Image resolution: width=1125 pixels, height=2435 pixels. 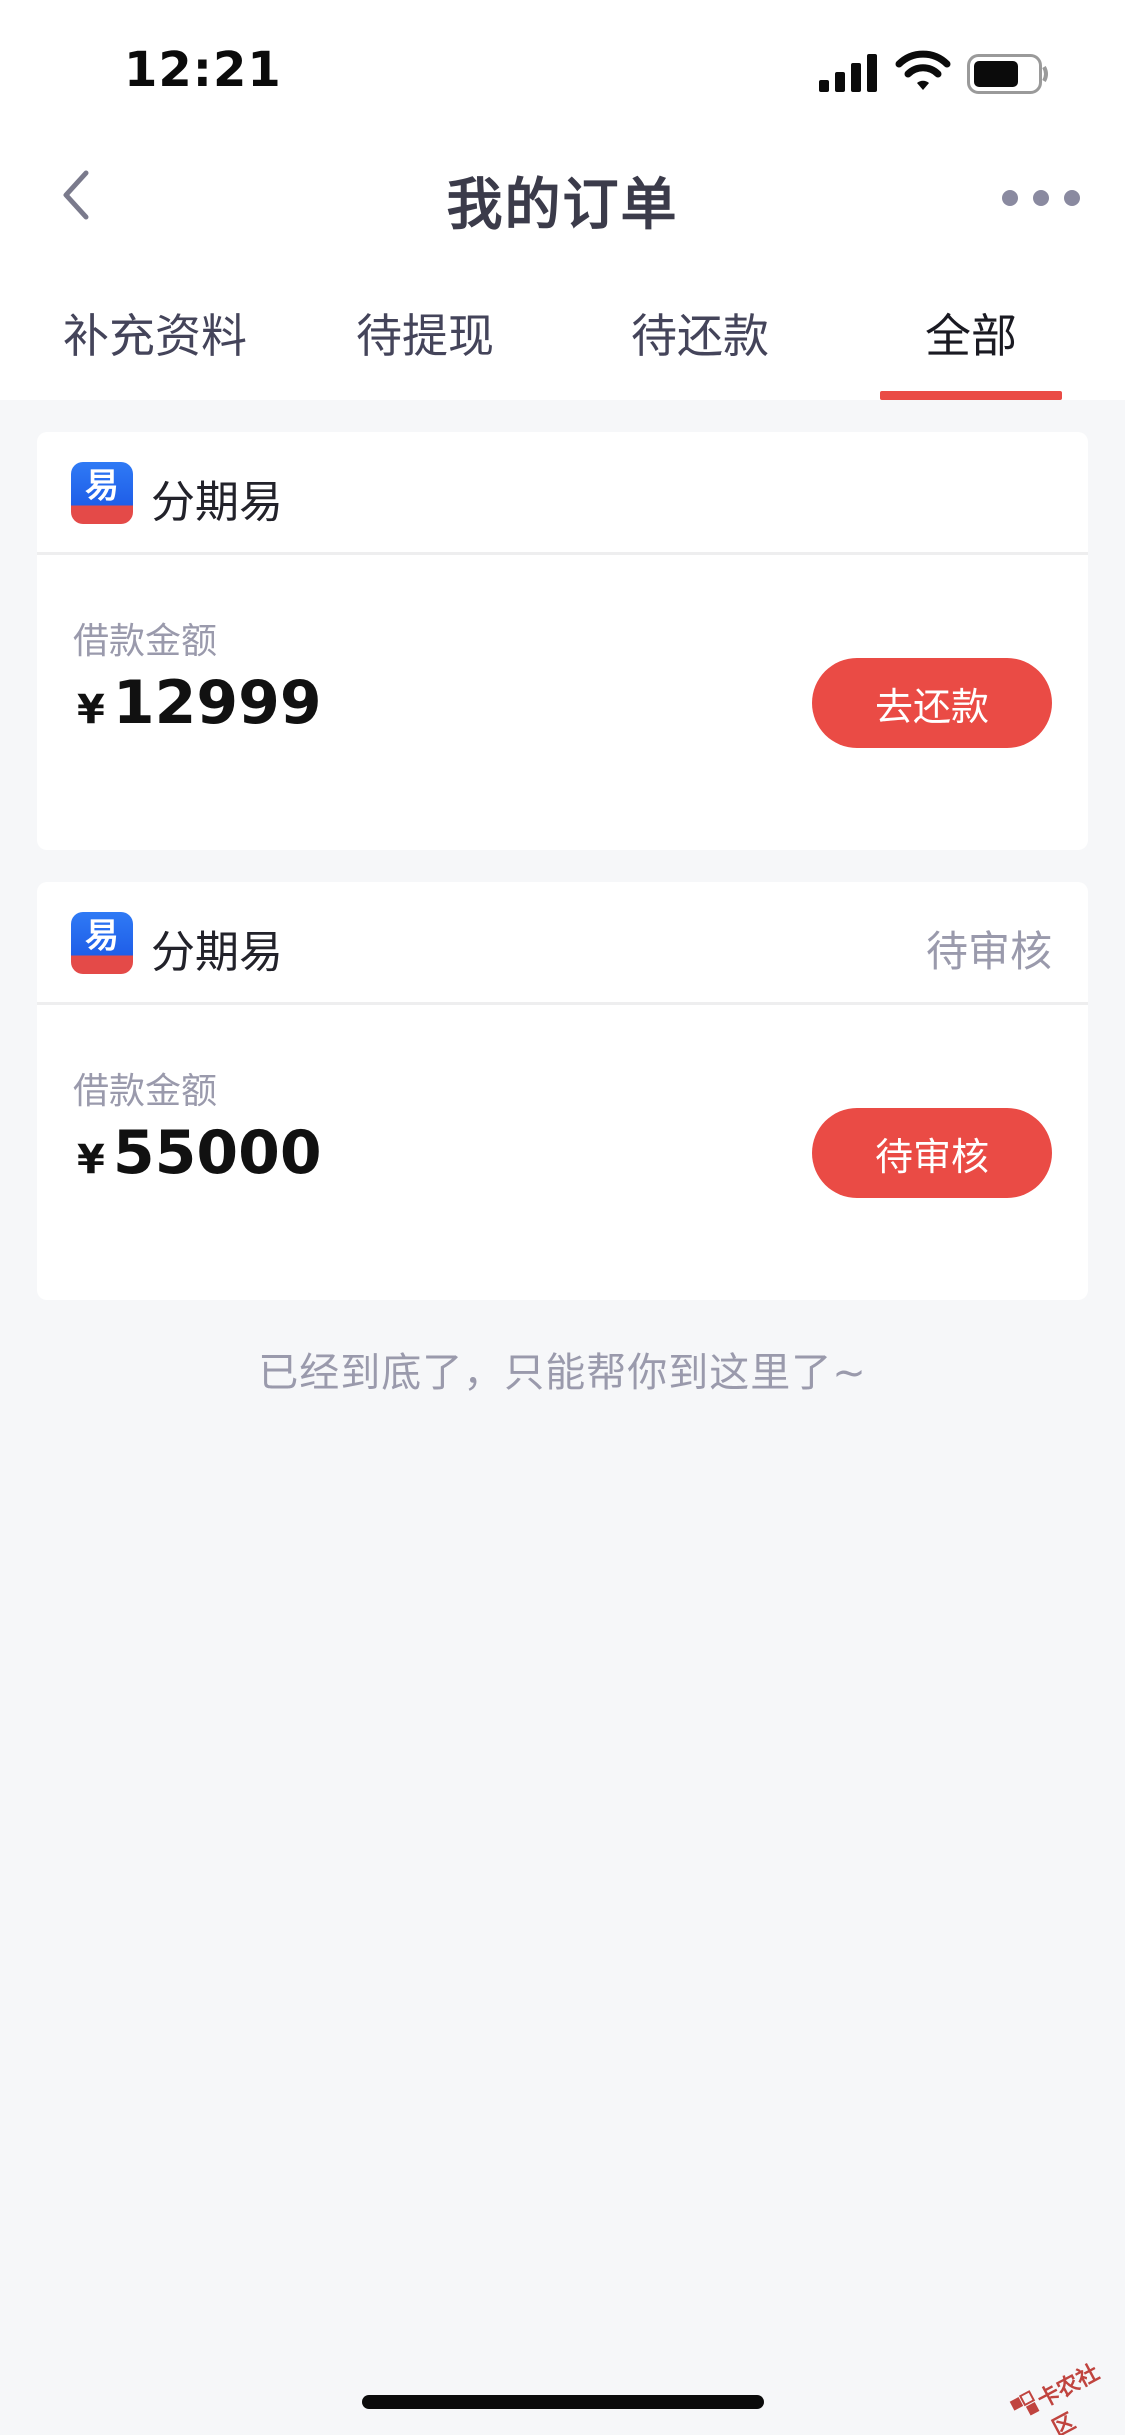 What do you see at coordinates (562, 350) in the screenshot?
I see `order-tabs: 补充资料 待提现 待还款 全部` at bounding box center [562, 350].